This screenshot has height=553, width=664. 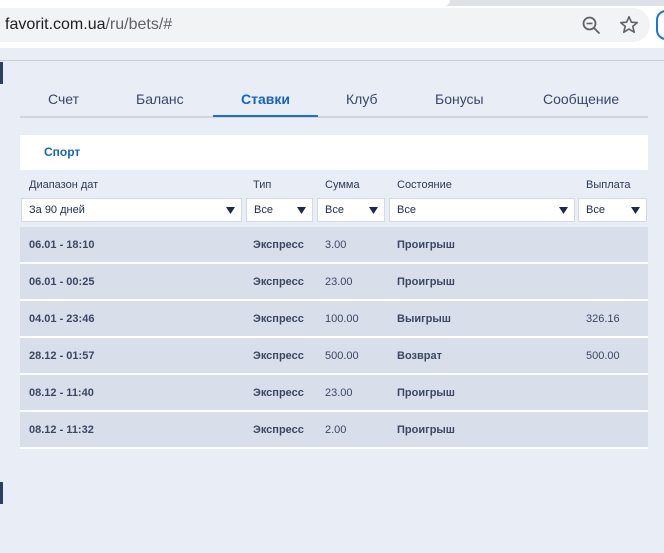 I want to click on tab-bets: Ставки, so click(x=265, y=99).